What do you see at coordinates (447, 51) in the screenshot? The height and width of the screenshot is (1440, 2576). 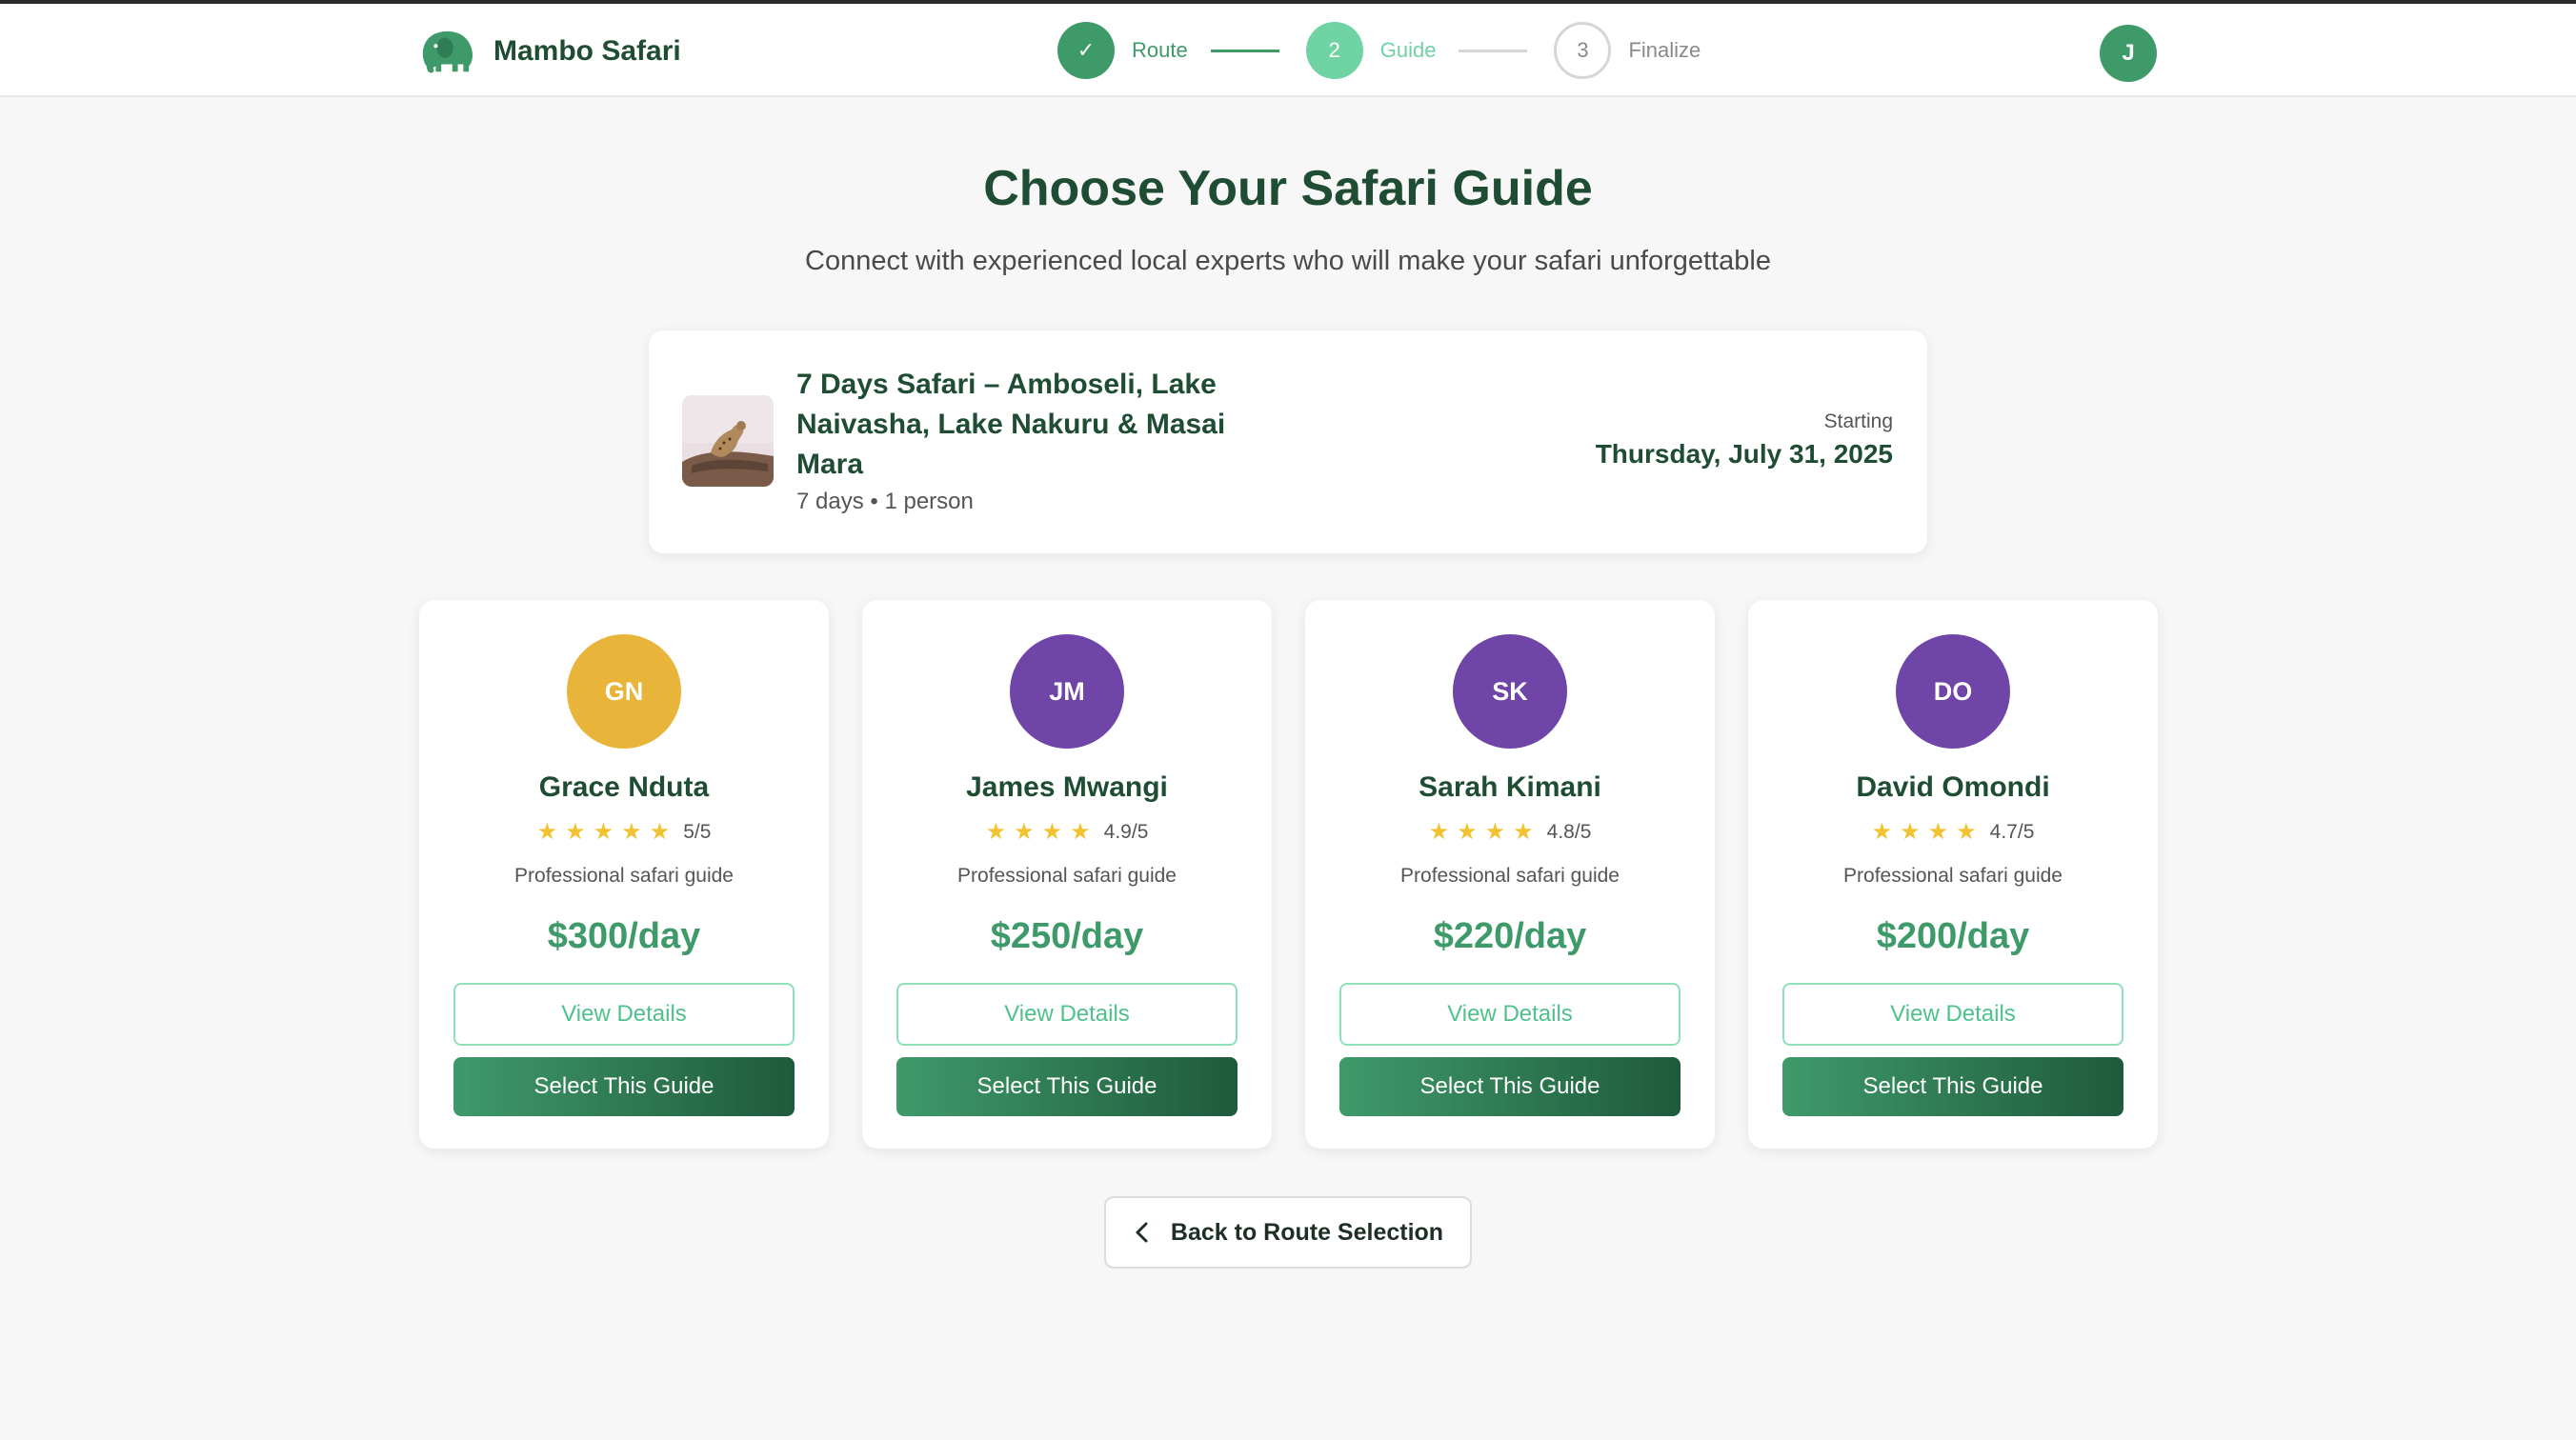 I see `elephant-icon` at bounding box center [447, 51].